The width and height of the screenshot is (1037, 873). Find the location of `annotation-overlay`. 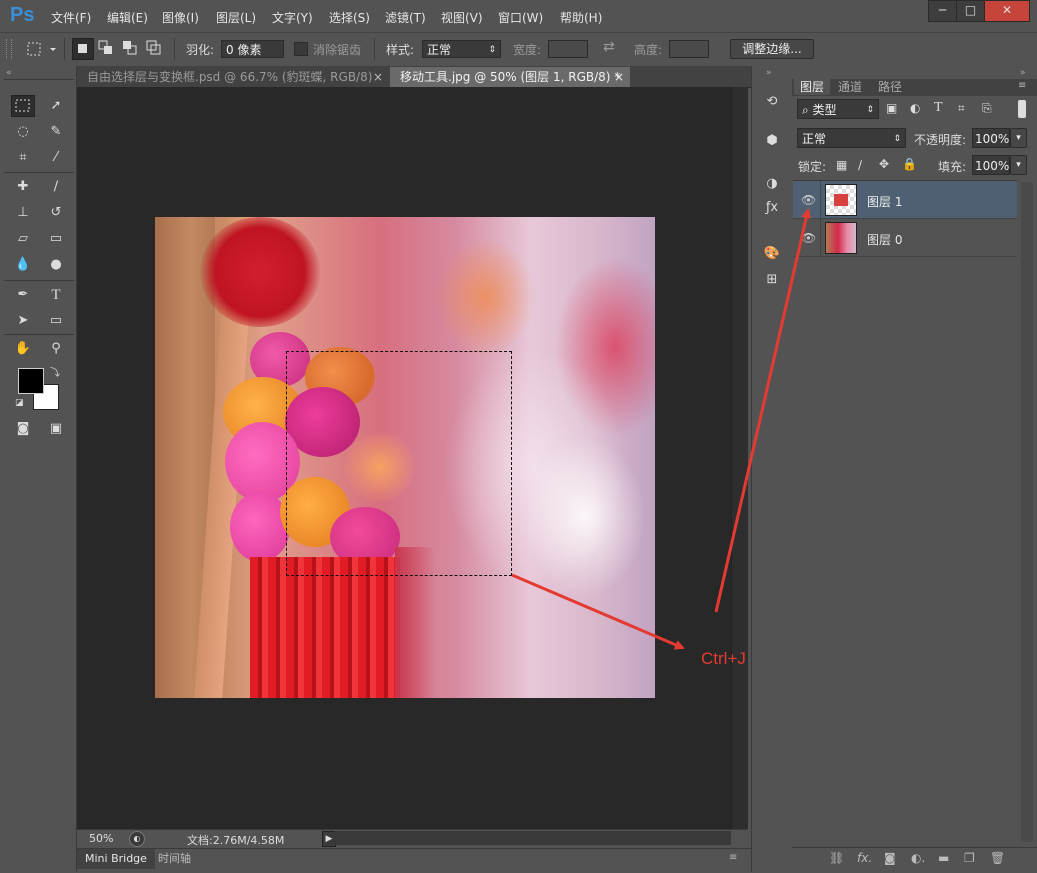

annotation-overlay is located at coordinates (661, 429).